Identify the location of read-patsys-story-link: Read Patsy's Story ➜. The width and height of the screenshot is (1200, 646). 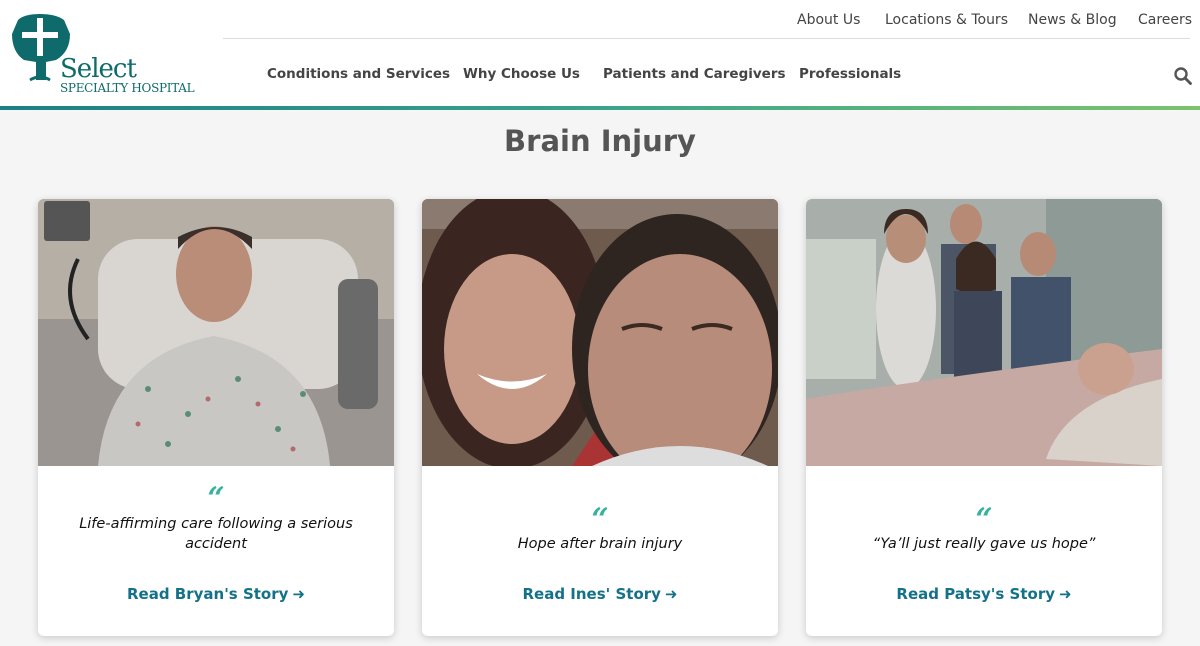
(984, 594).